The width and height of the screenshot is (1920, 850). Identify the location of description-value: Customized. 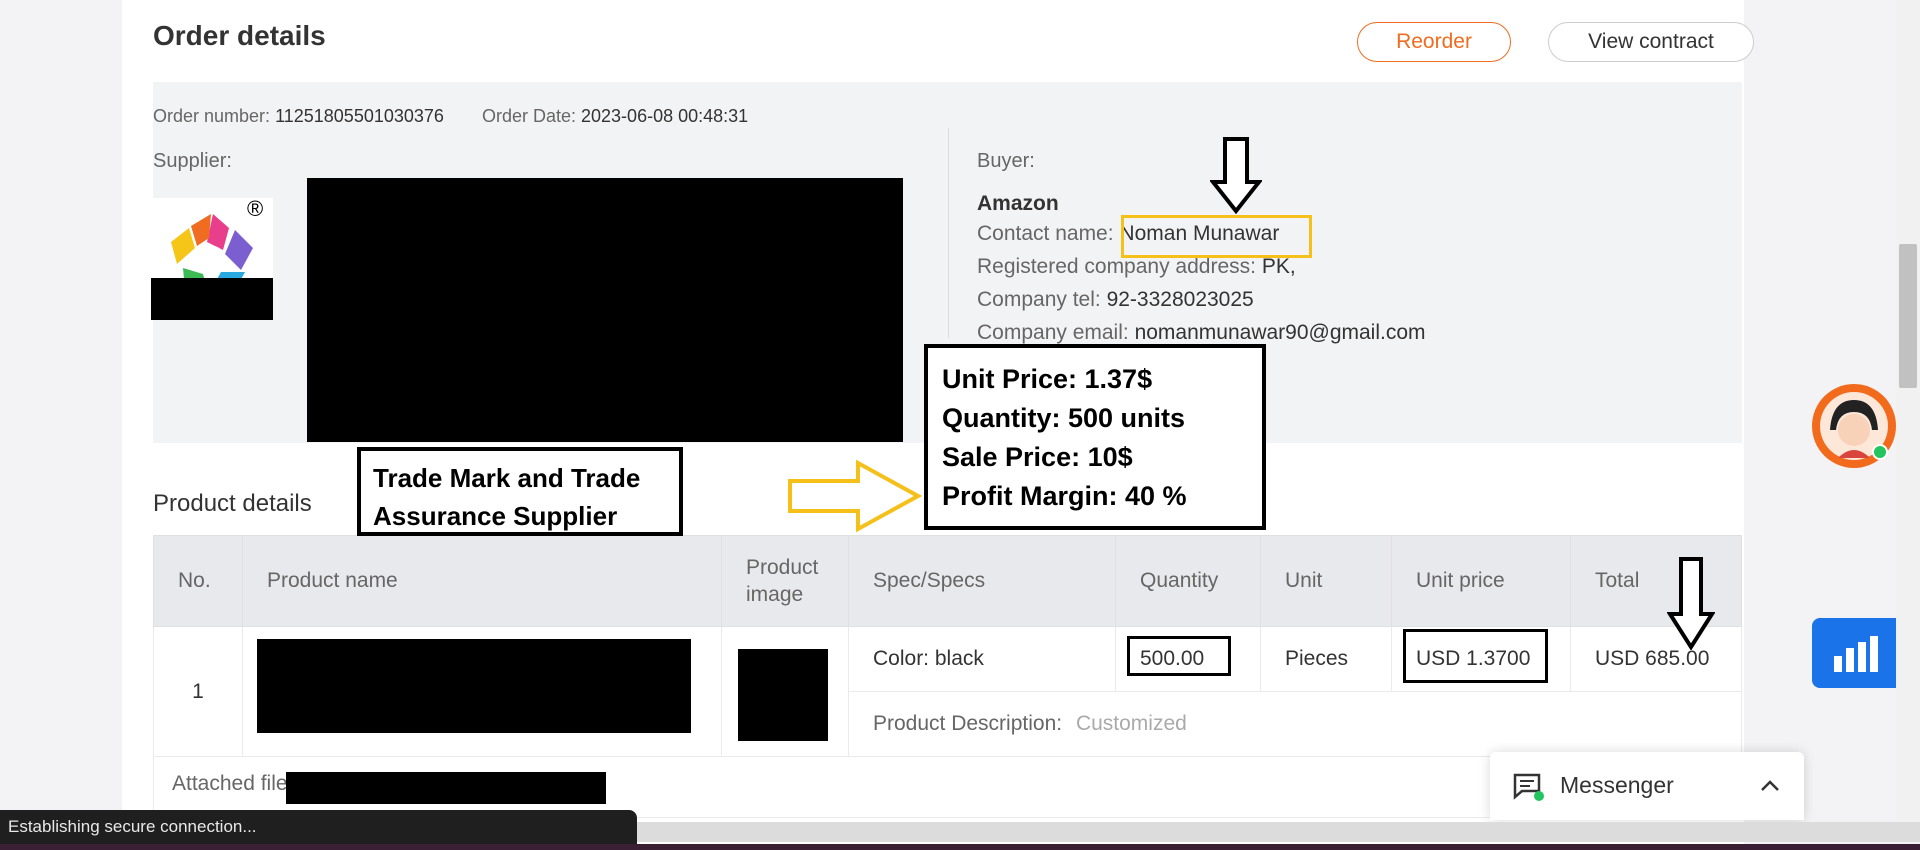
(1131, 723).